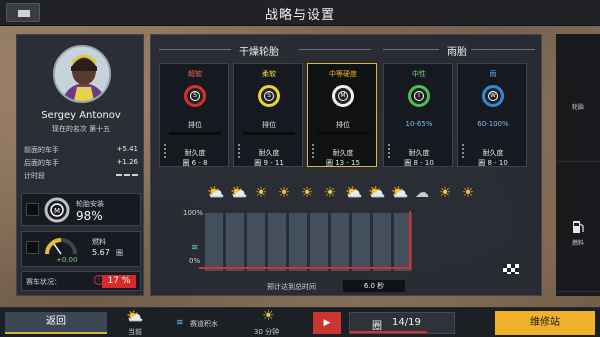  What do you see at coordinates (343, 96) in the screenshot?
I see `tyre-compound-symbol: M` at bounding box center [343, 96].